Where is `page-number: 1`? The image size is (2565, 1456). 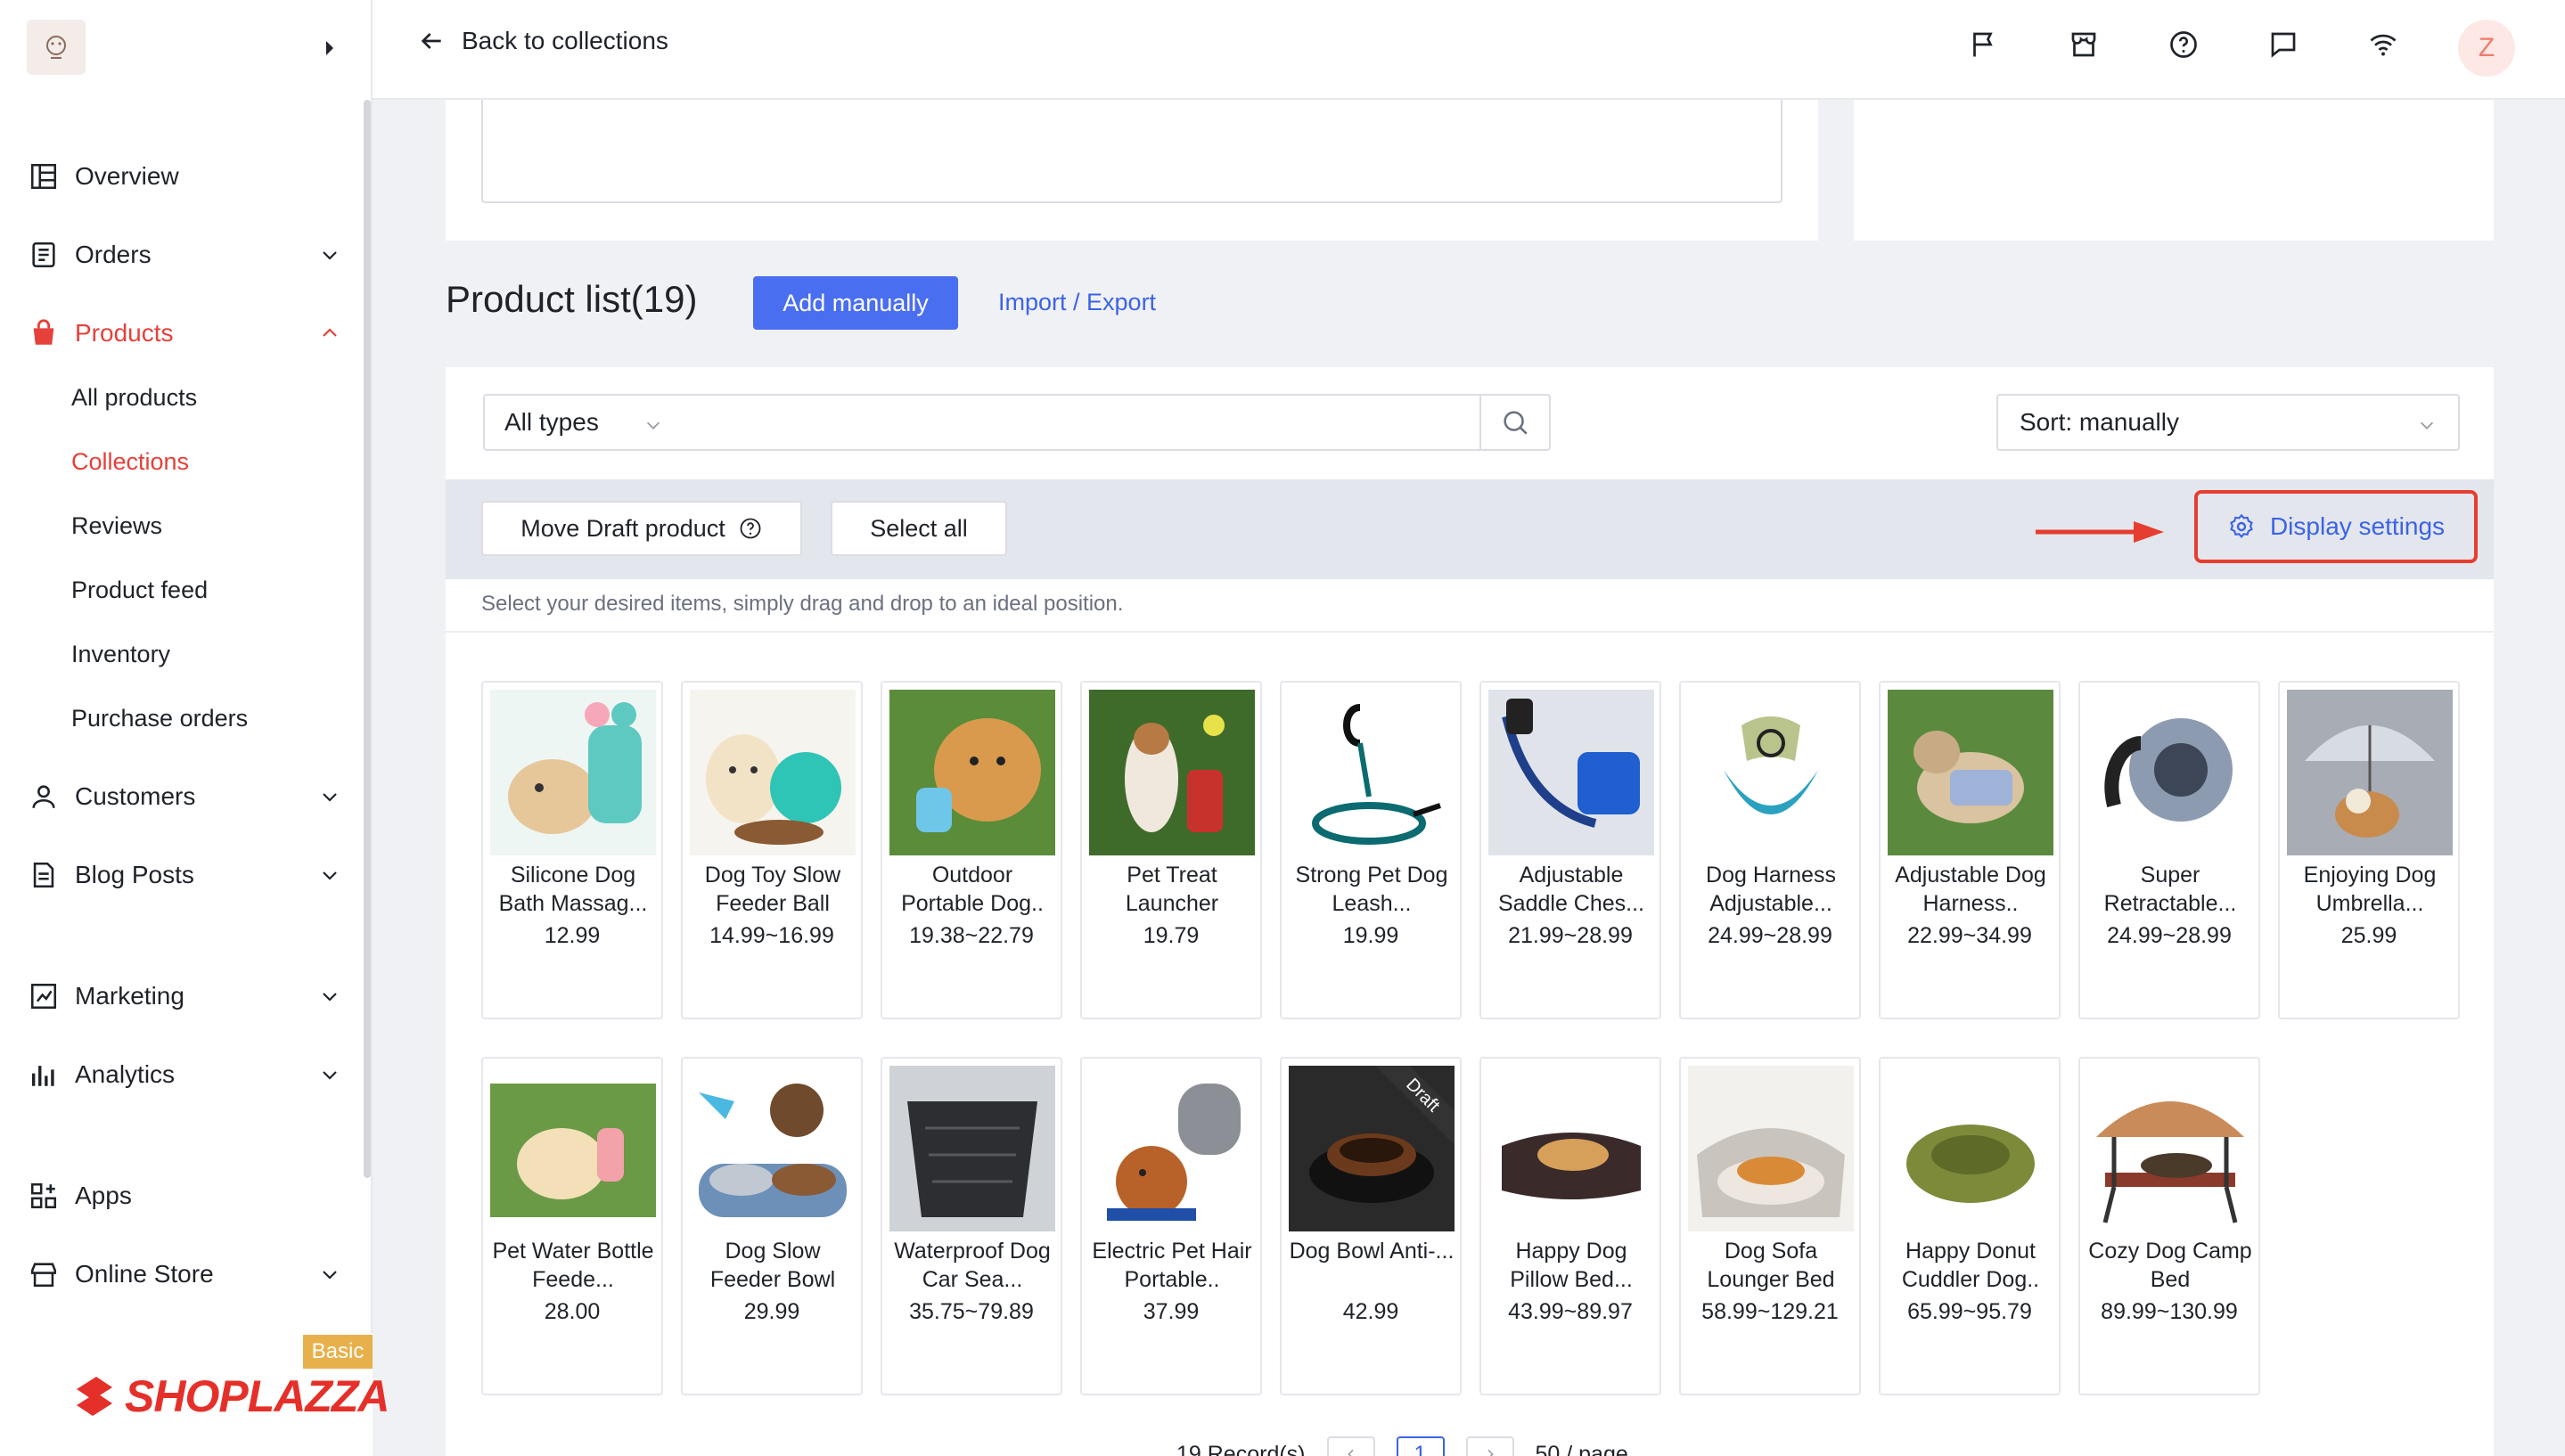 page-number: 1 is located at coordinates (1420, 1446).